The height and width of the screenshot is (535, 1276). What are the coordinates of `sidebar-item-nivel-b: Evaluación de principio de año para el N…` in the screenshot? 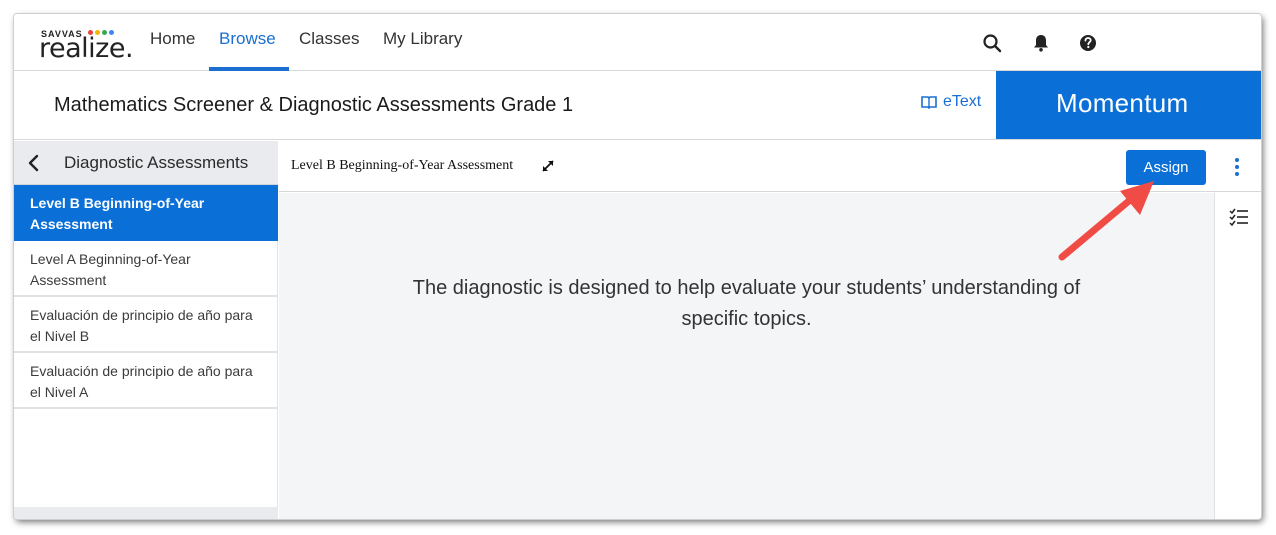 It's located at (146, 325).